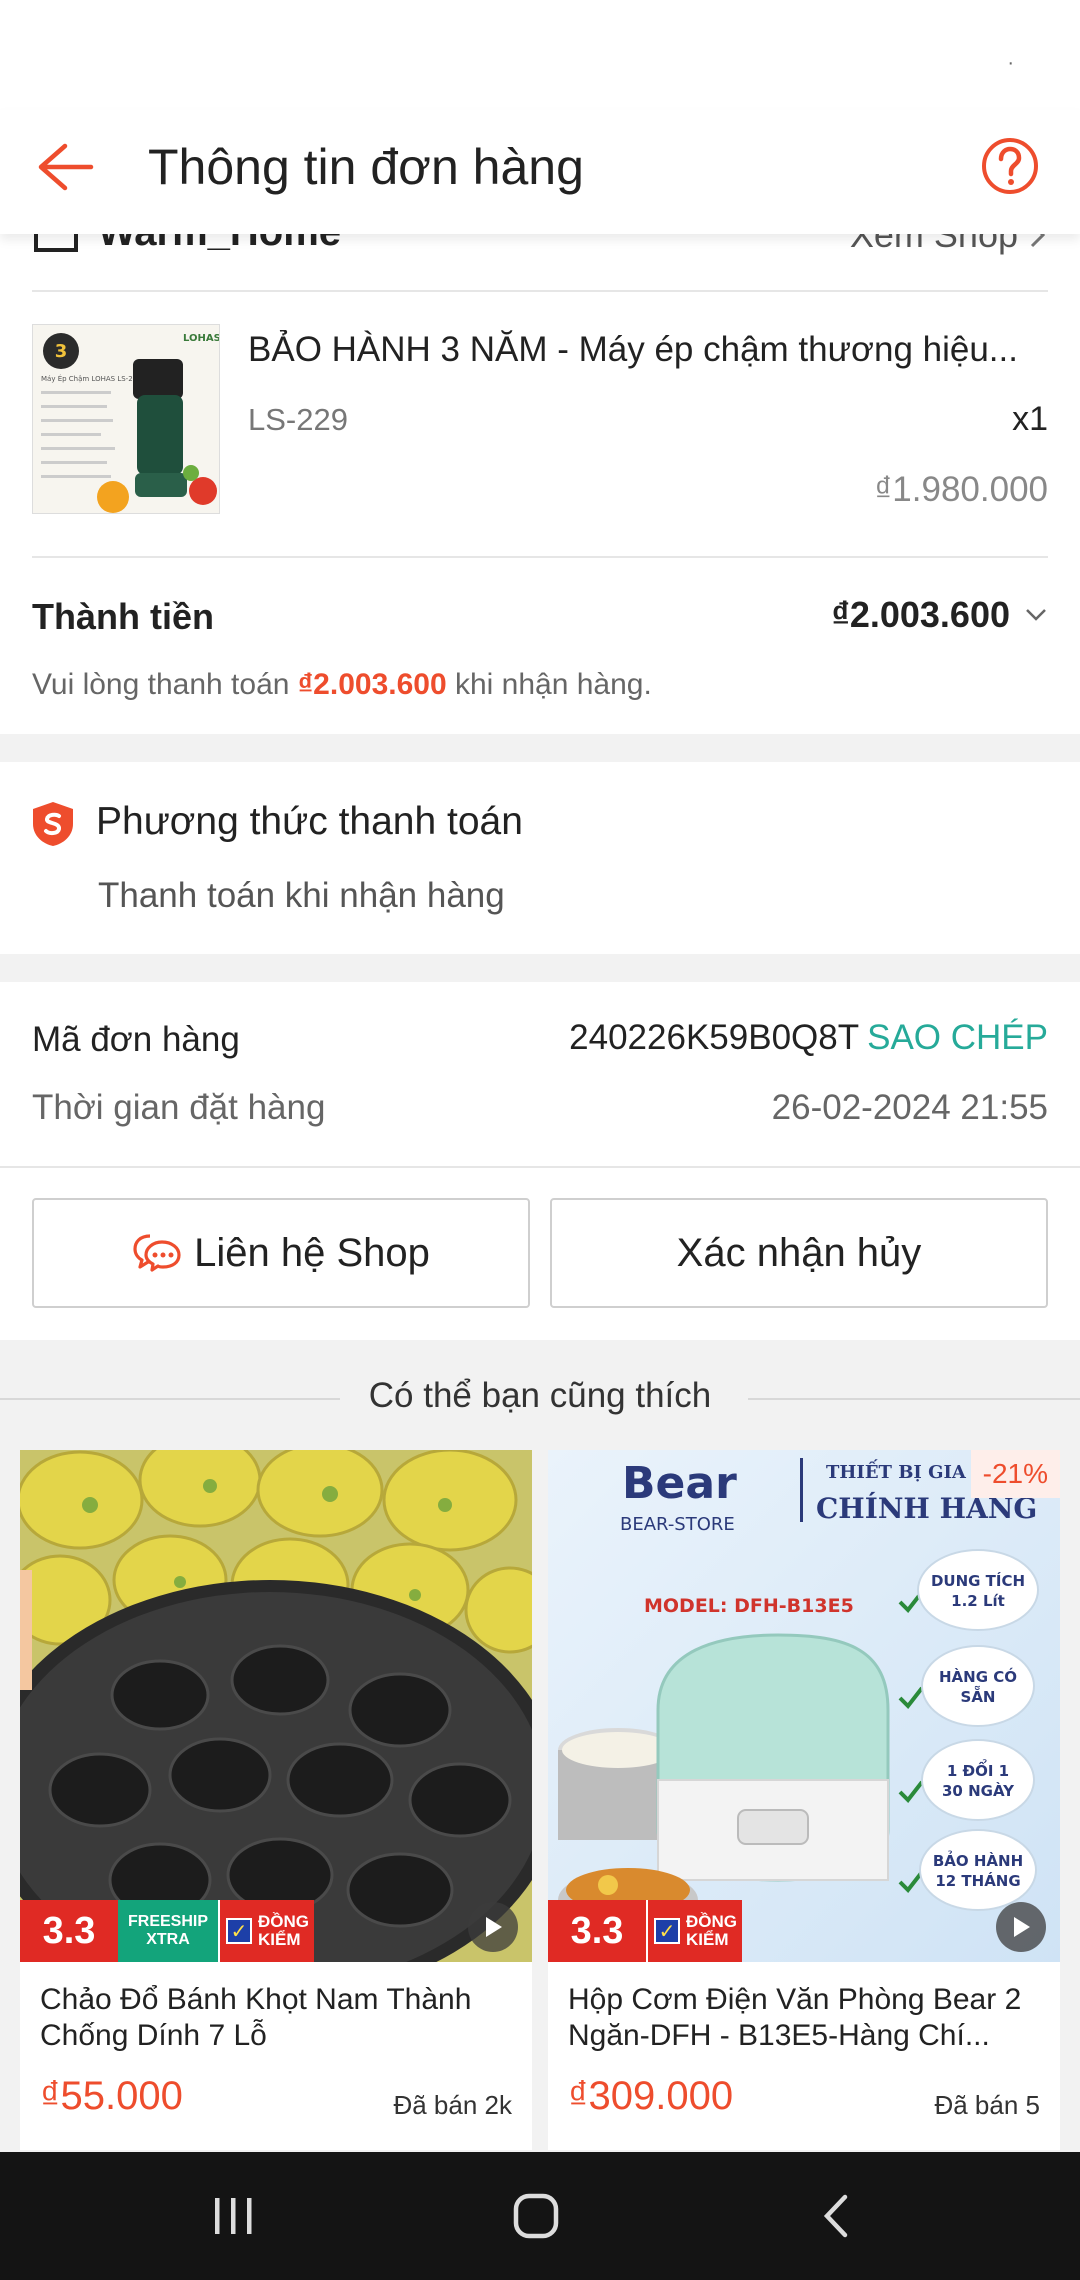 This screenshot has height=2280, width=1080. Describe the element at coordinates (749, 1606) in the screenshot. I see `bear-model-text: MODEL: DFH-B13E5` at that location.